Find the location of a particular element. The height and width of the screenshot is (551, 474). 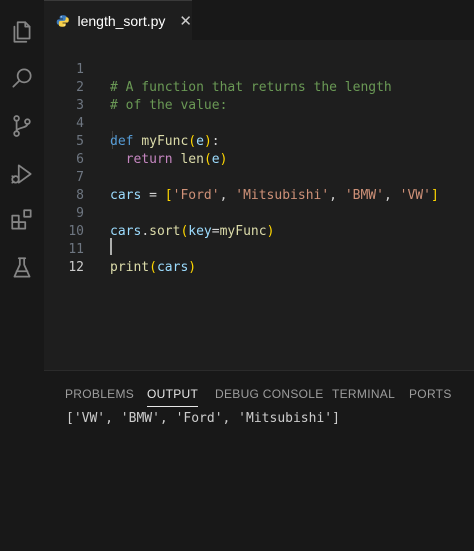

code-line: 2 # of the value: is located at coordinates (135, 87).